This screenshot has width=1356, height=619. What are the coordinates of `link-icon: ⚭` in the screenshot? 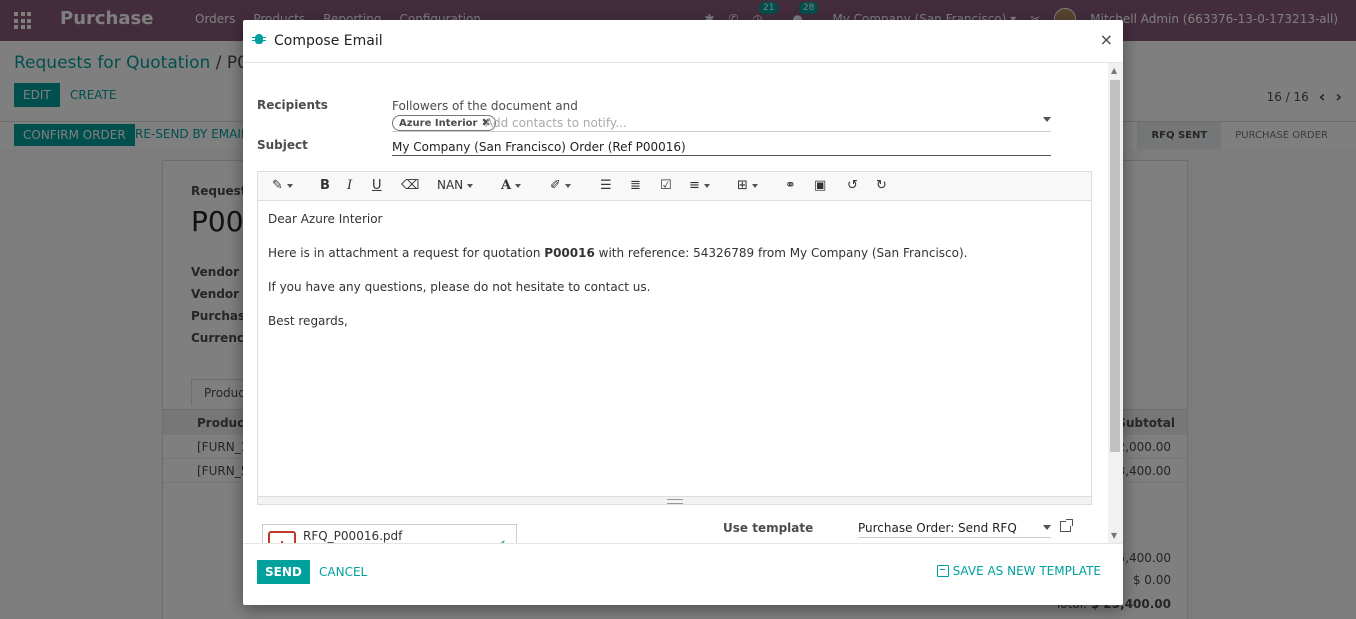 It's located at (790, 185).